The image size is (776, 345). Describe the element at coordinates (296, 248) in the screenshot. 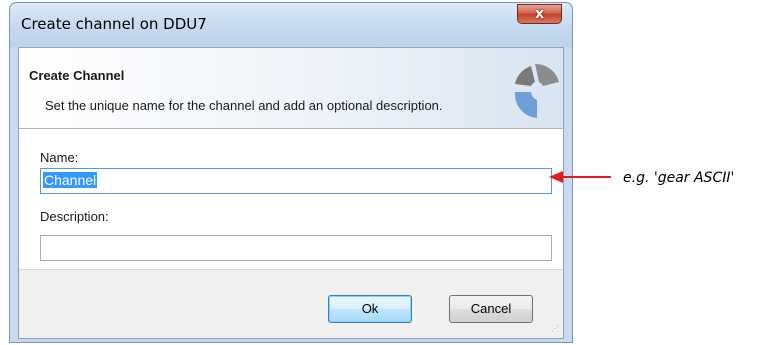

I see `description-input` at that location.